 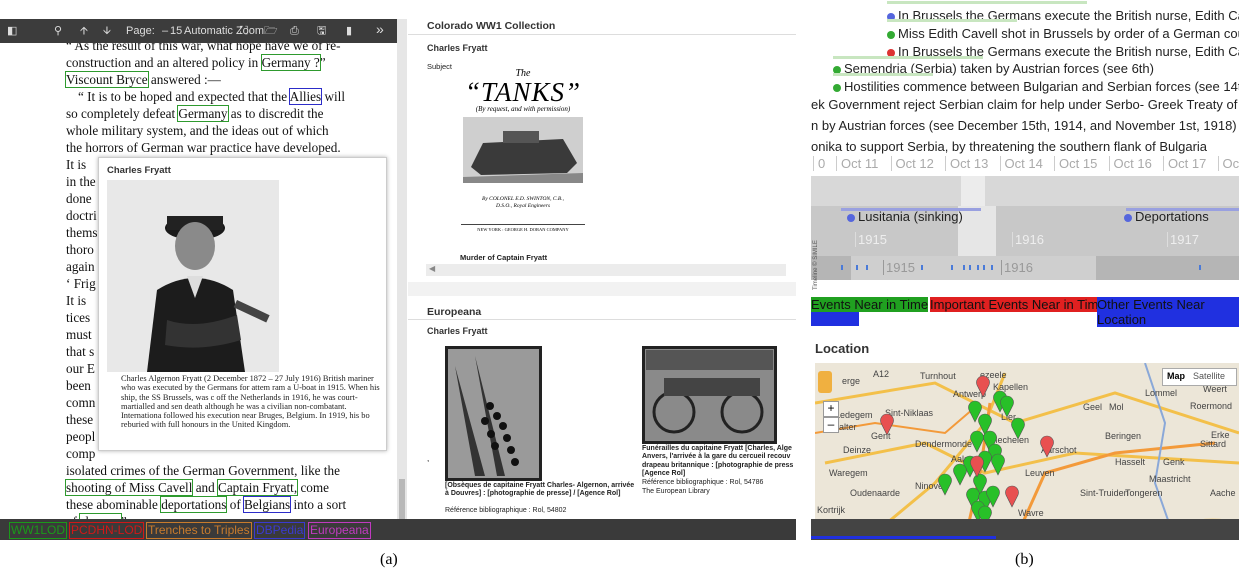 I want to click on timeline-band-event: Lusitania (sinking), so click(x=905, y=216).